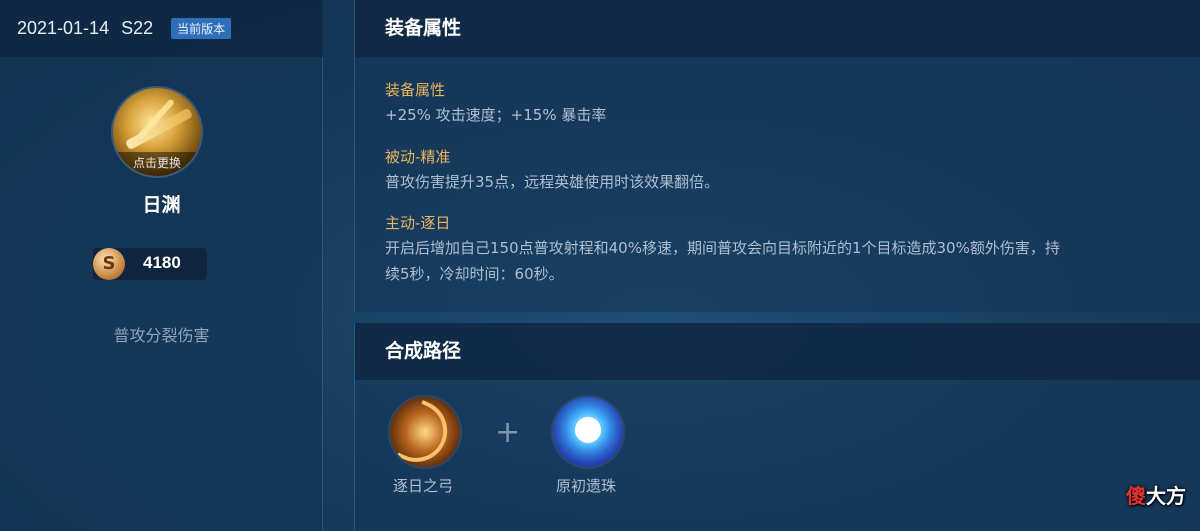 The height and width of the screenshot is (531, 1200). I want to click on orb-core, so click(588, 430).